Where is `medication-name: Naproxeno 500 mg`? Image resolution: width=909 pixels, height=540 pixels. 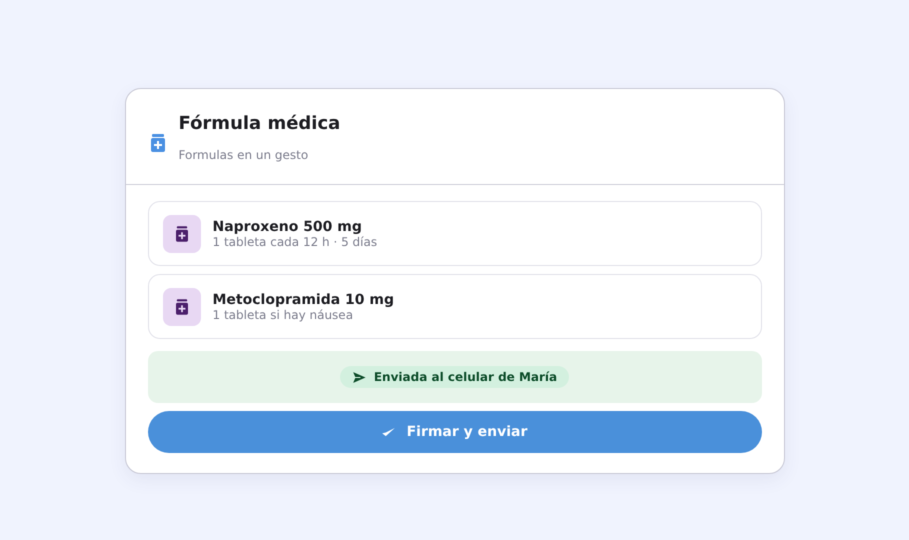
medication-name: Naproxeno 500 mg is located at coordinates (287, 226).